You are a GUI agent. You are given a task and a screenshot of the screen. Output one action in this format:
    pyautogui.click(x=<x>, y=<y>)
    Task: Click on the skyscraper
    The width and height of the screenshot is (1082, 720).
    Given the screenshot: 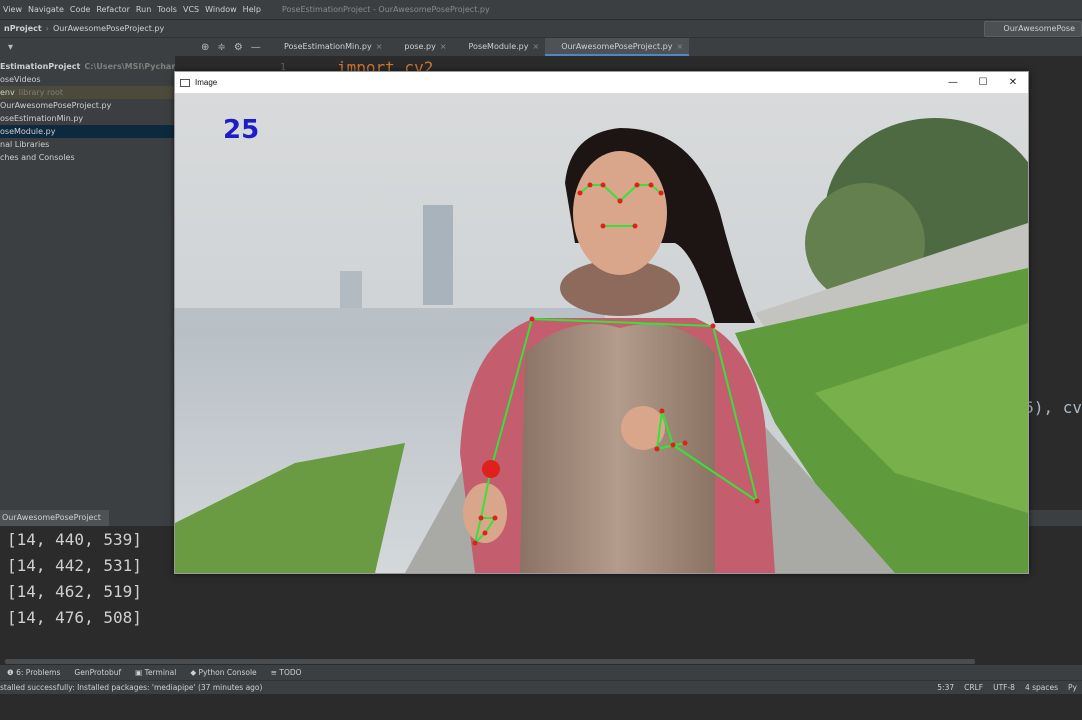 What is the action you would take?
    pyautogui.click(x=438, y=255)
    